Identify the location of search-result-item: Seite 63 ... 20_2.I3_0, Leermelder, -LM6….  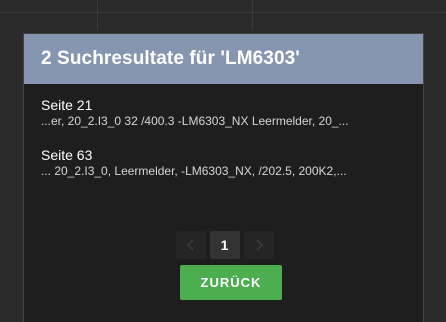
(223, 163).